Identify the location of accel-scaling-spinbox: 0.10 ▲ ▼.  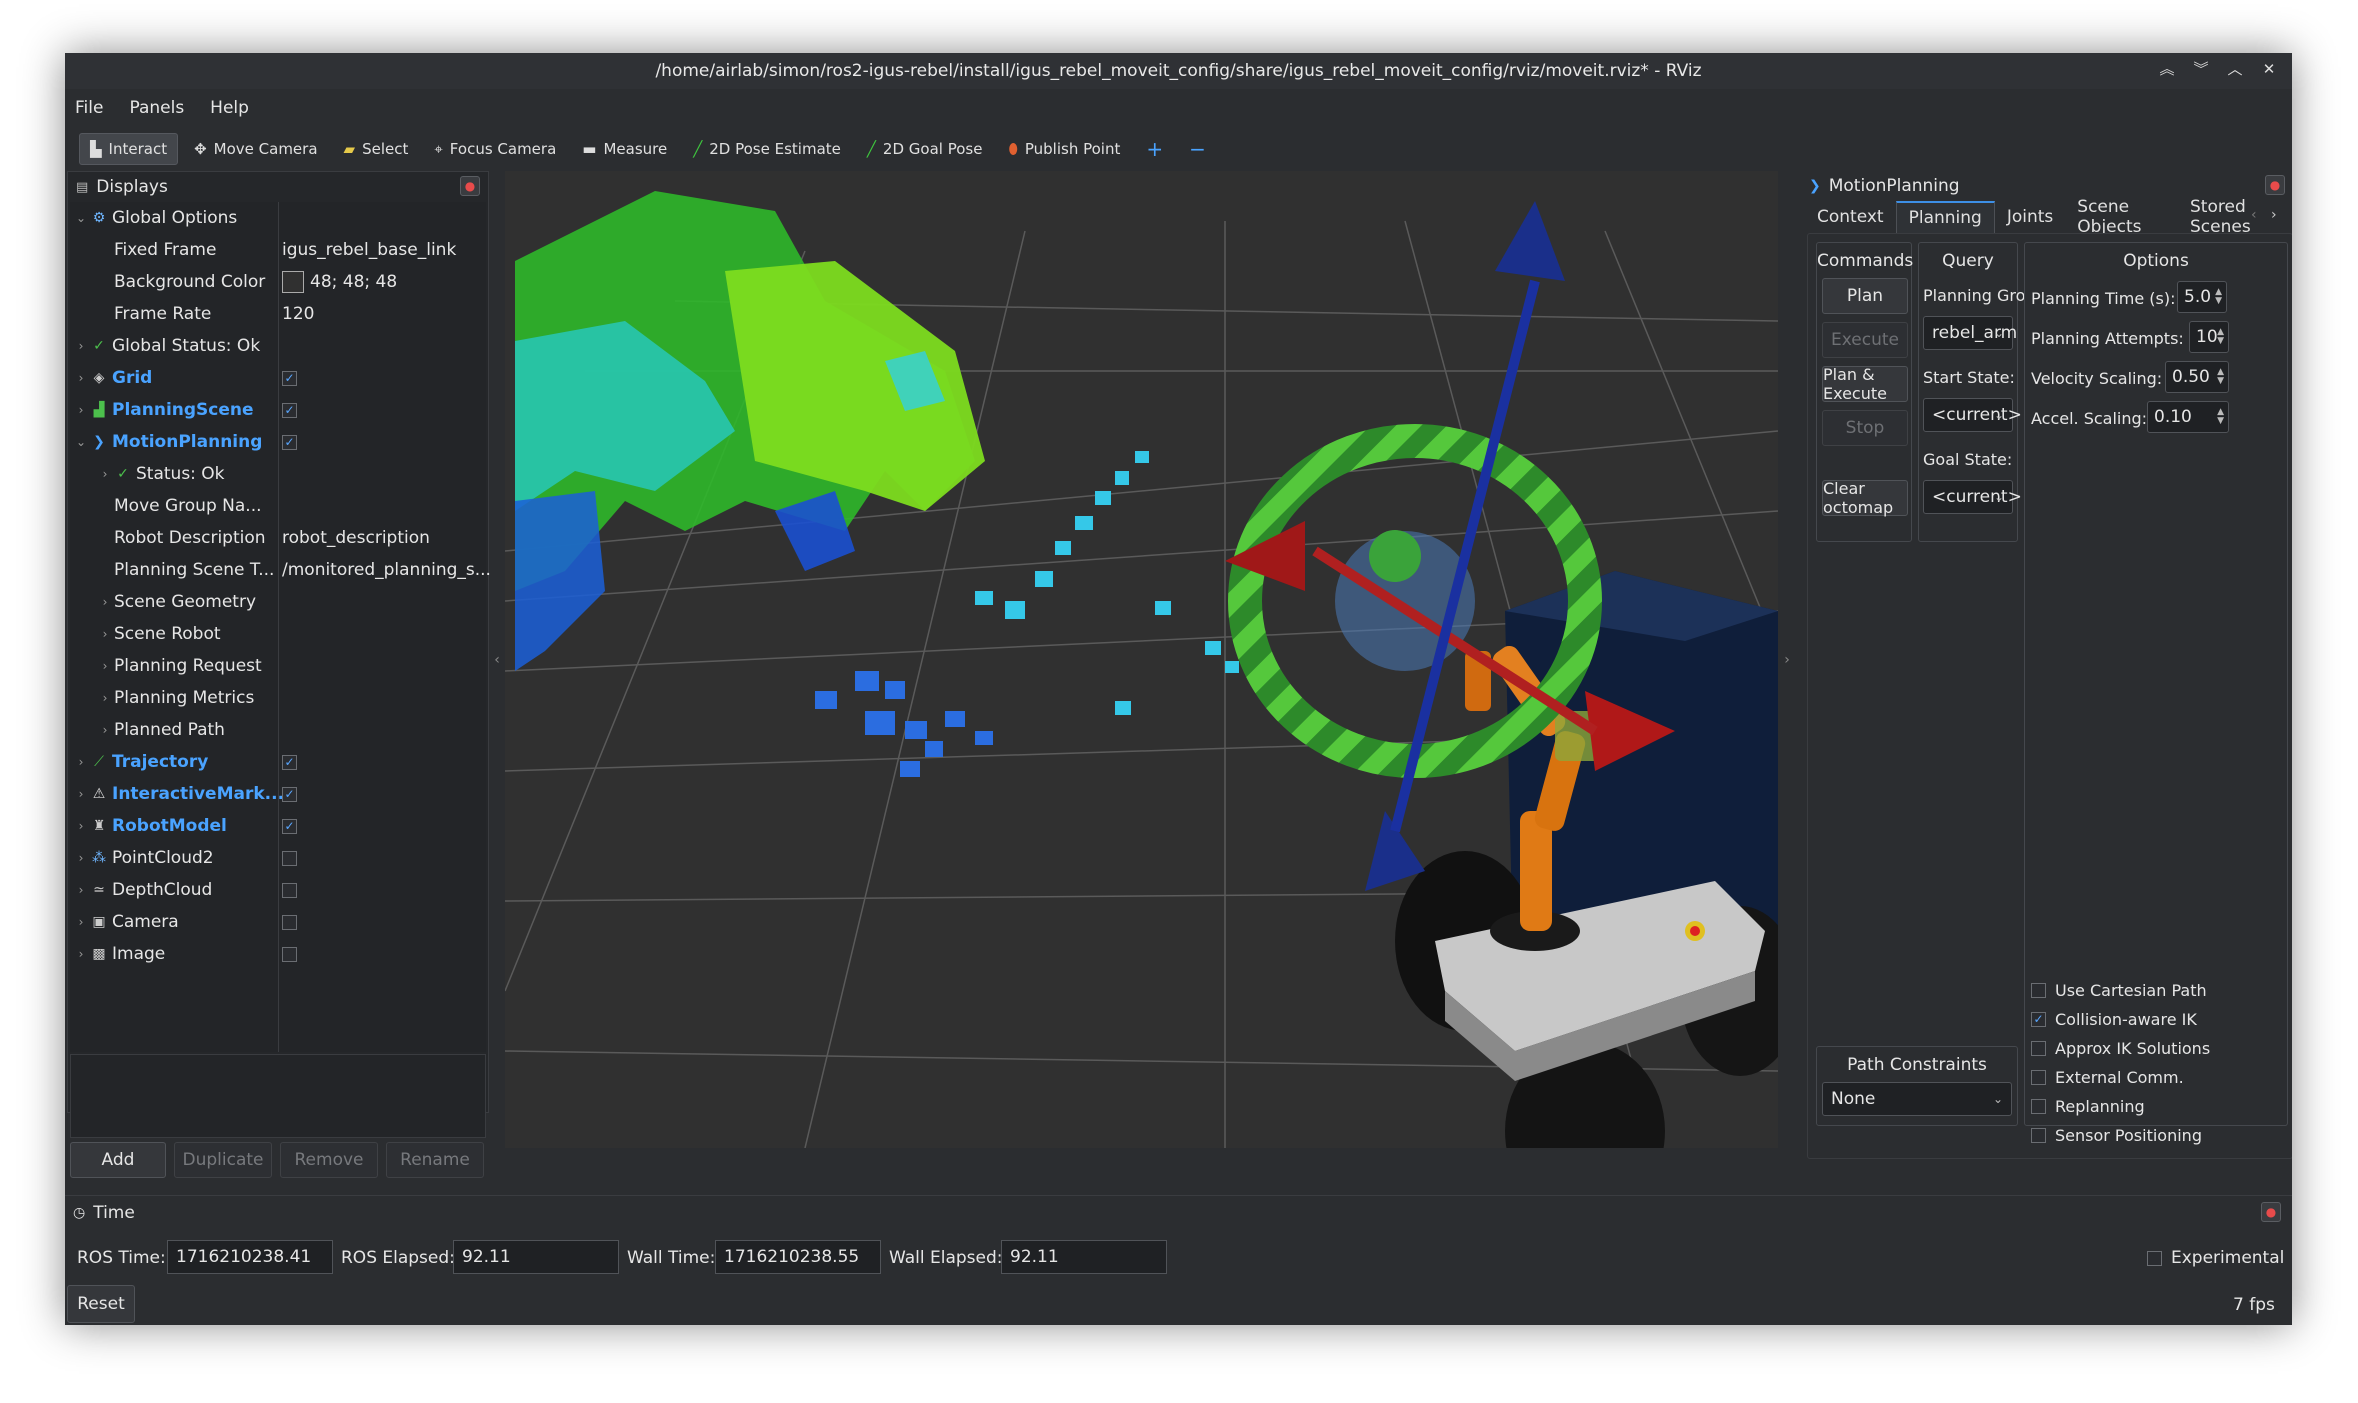
(2188, 417).